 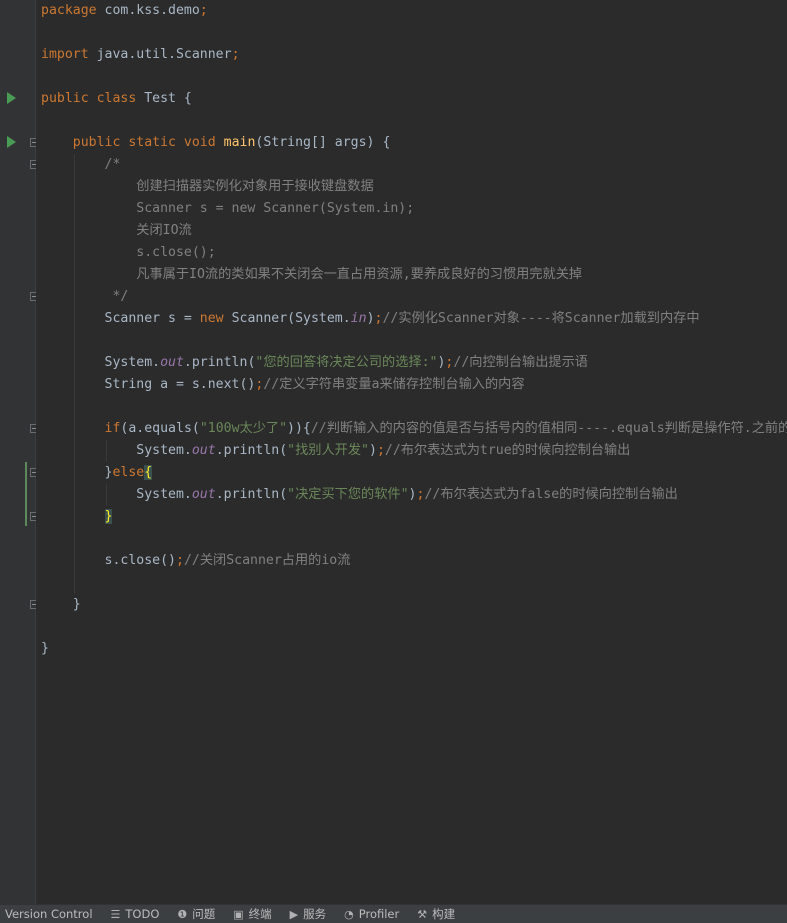 I want to click on build-tab: ⚒ 构建, so click(x=436, y=914).